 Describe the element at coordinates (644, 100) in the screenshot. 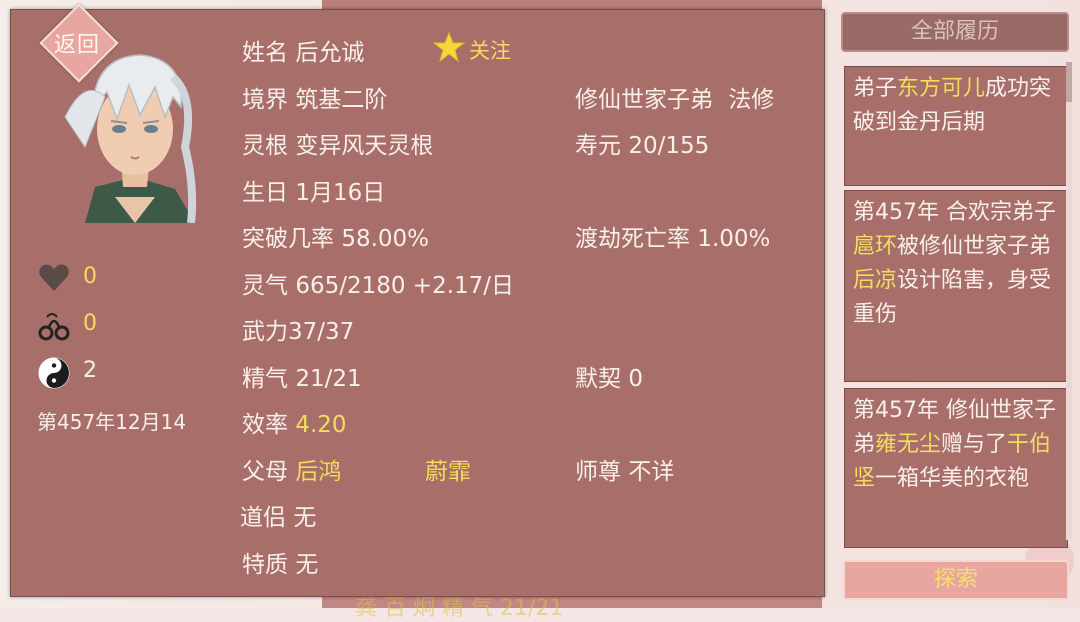

I see `identity-value: 修仙世家子弟` at that location.